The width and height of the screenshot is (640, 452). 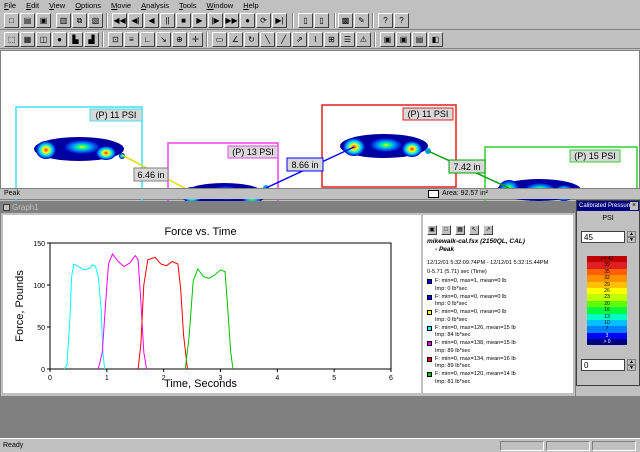 What do you see at coordinates (63, 20) in the screenshot?
I see `print-icon: ▥` at bounding box center [63, 20].